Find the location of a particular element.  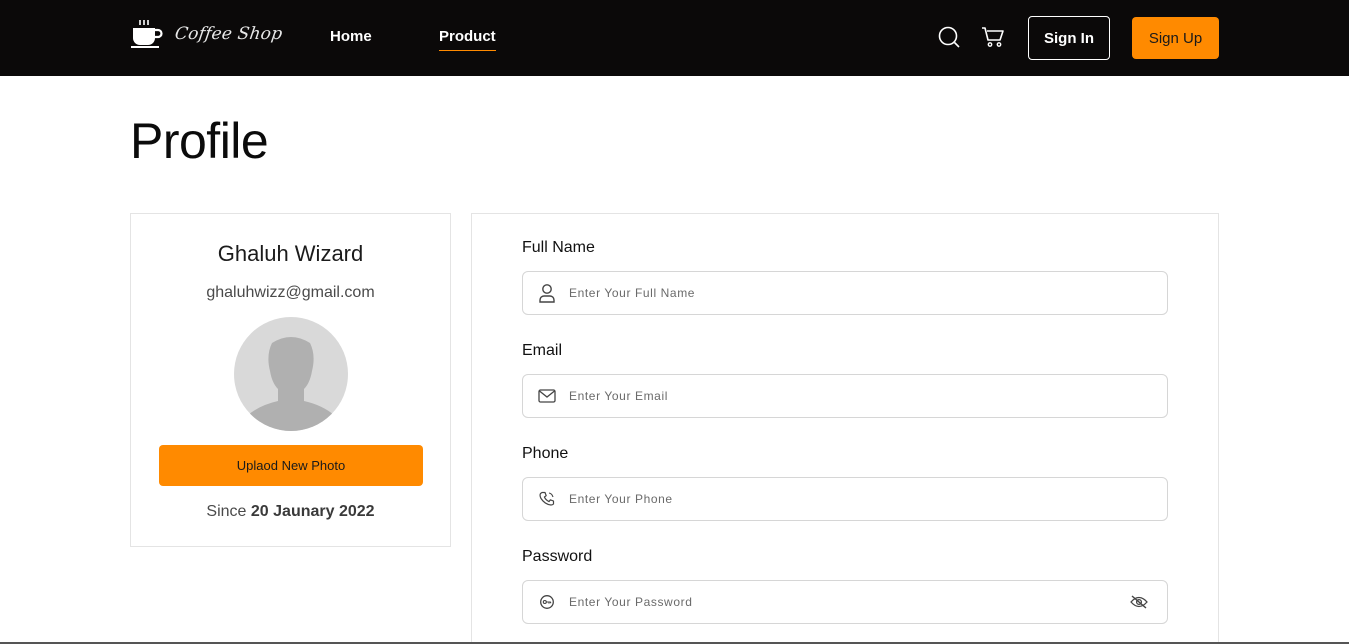

eye-off-icon is located at coordinates (1139, 602).